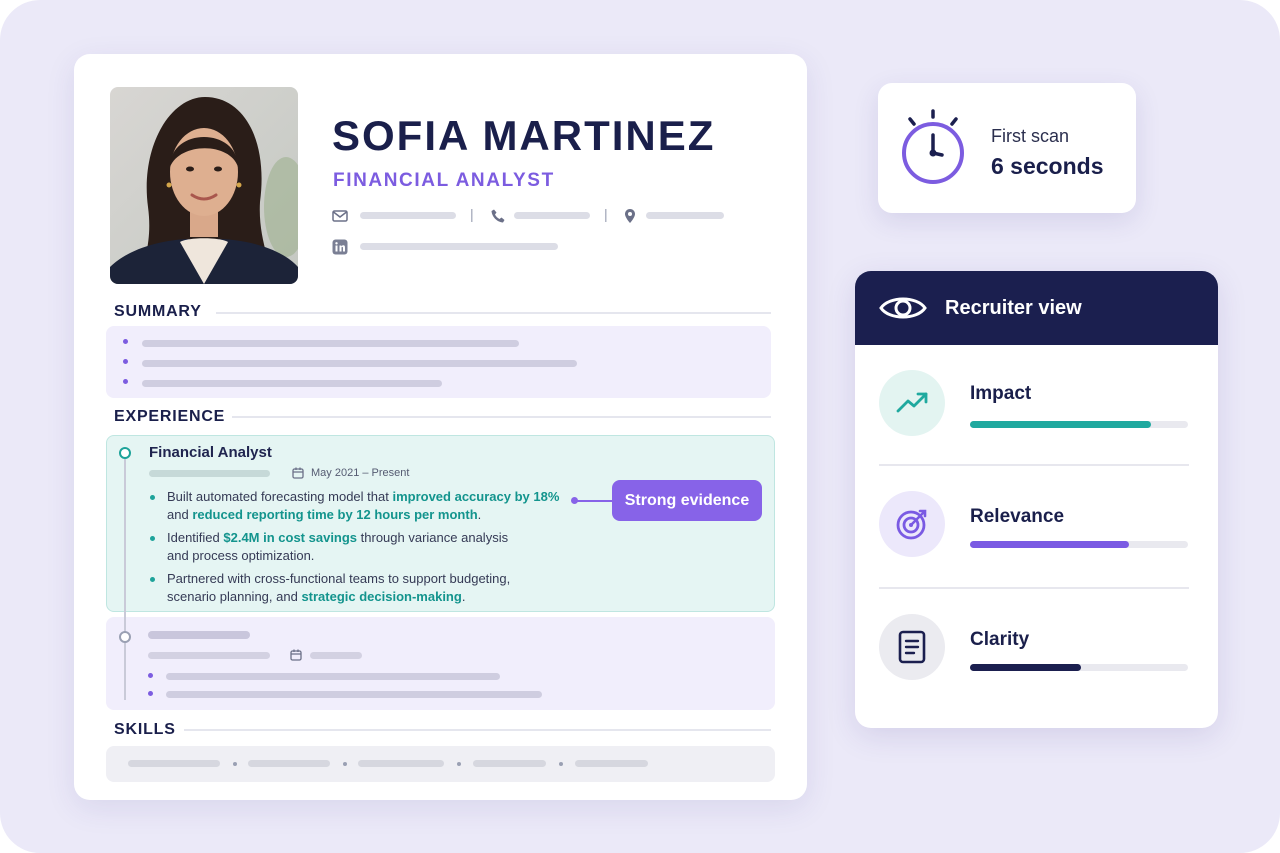 The width and height of the screenshot is (1280, 853). What do you see at coordinates (170, 416) in the screenshot?
I see `section-title-experience: EXPERIENCE` at bounding box center [170, 416].